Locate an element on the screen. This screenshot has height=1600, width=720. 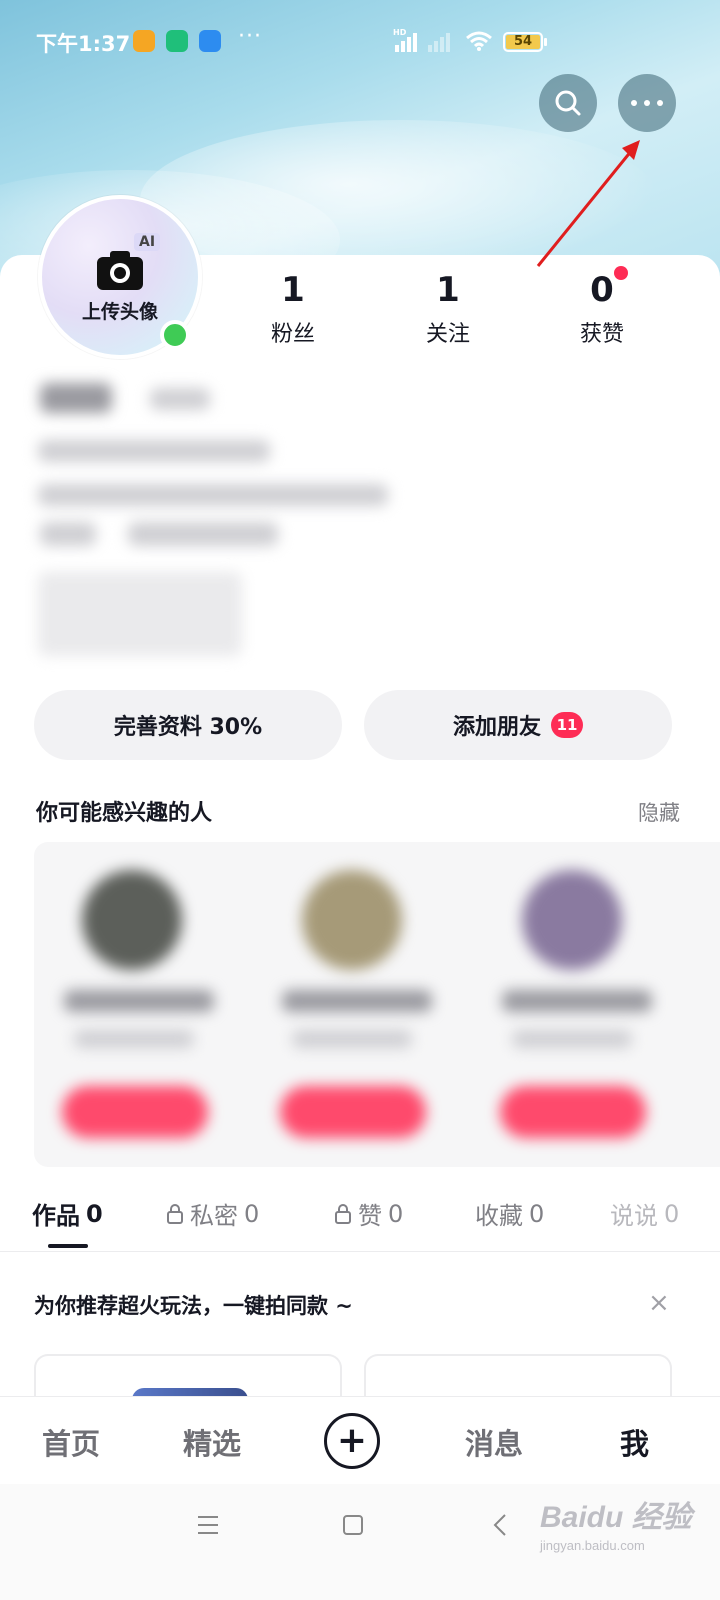
tab-favorites: 收藏 0 is located at coordinates (509, 1213).